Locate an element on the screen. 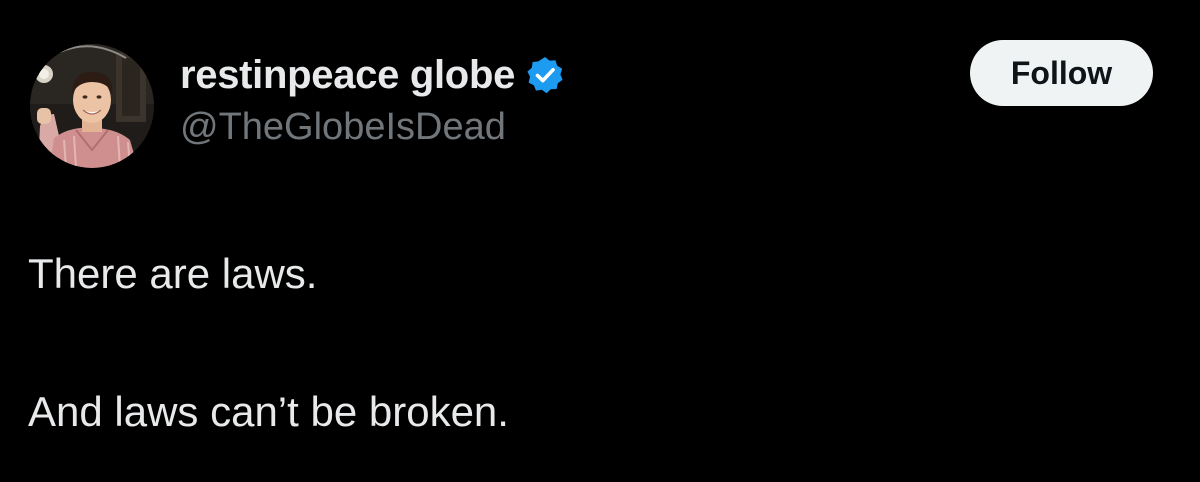 The width and height of the screenshot is (1200, 482). author-name-row: restinpeace globe is located at coordinates (372, 75).